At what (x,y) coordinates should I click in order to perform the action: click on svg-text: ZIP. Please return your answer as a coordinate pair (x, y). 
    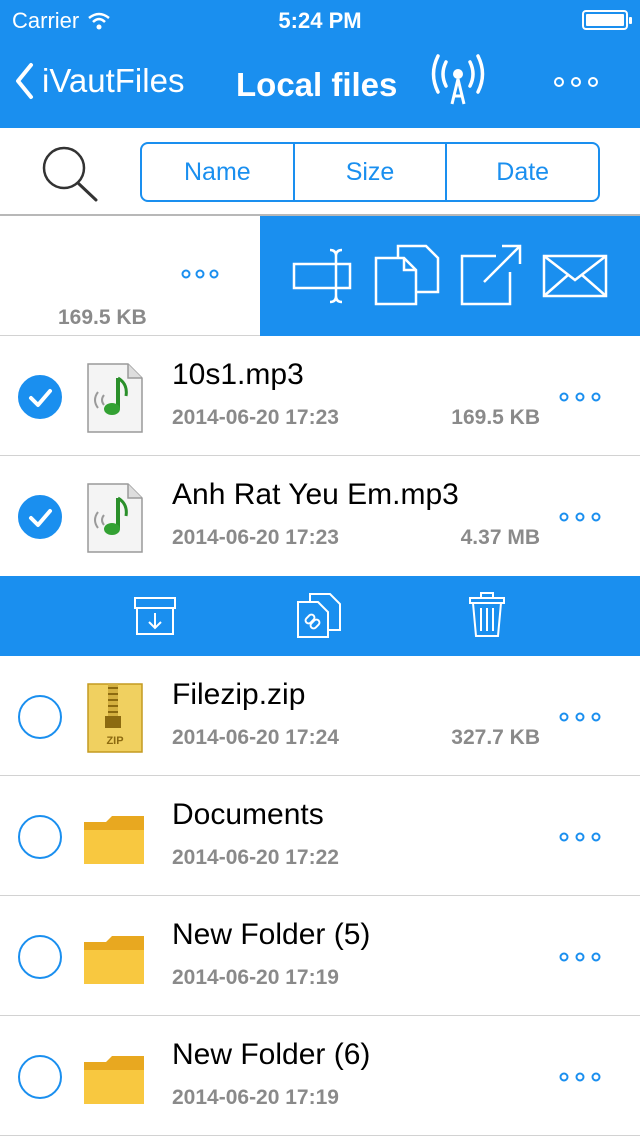
    Looking at the image, I should click on (114, 741).